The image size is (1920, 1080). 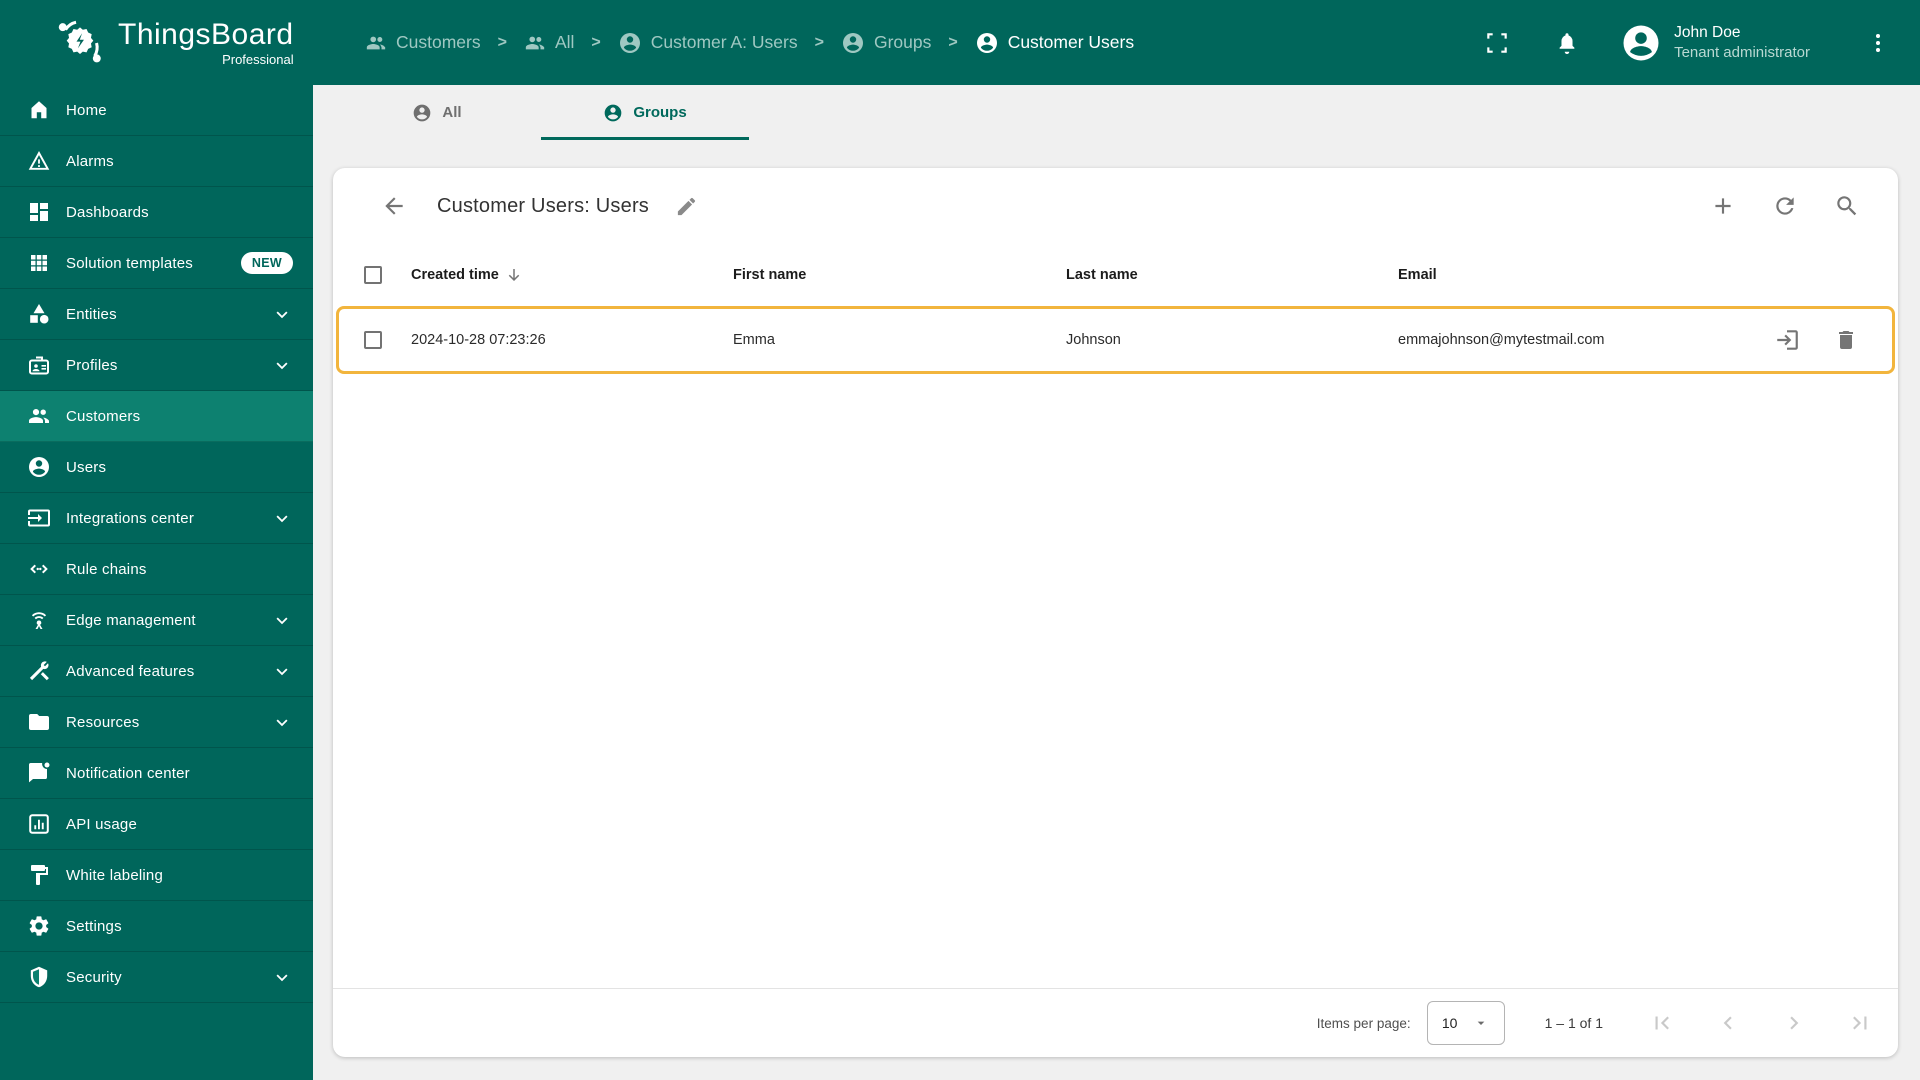 I want to click on sidebar-item-settings: Settings, so click(x=156, y=926).